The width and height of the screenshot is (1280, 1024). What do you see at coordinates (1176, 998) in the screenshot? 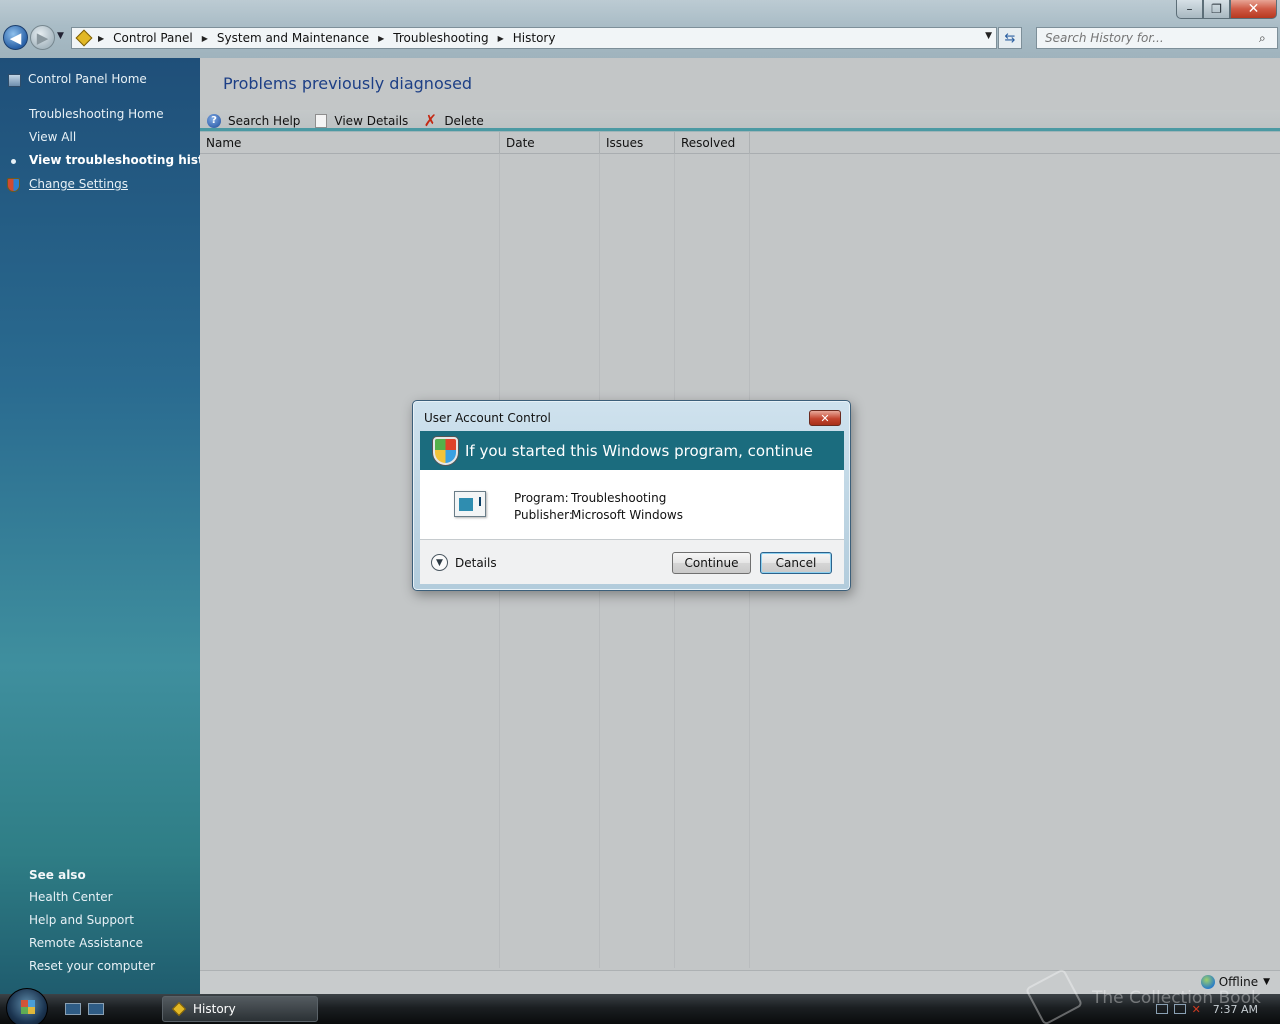
I see `watermark-text: The Collection Book` at bounding box center [1176, 998].